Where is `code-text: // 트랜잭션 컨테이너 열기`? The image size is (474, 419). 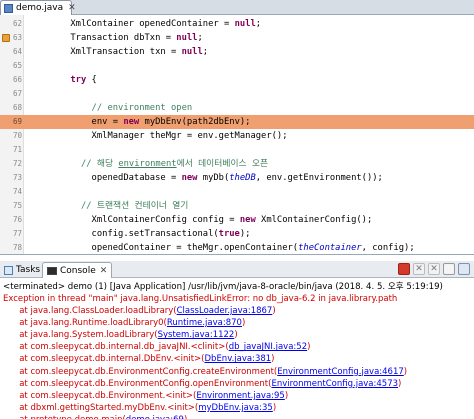 code-text: // 트랜잭션 컨테이너 열기 is located at coordinates (108, 206).